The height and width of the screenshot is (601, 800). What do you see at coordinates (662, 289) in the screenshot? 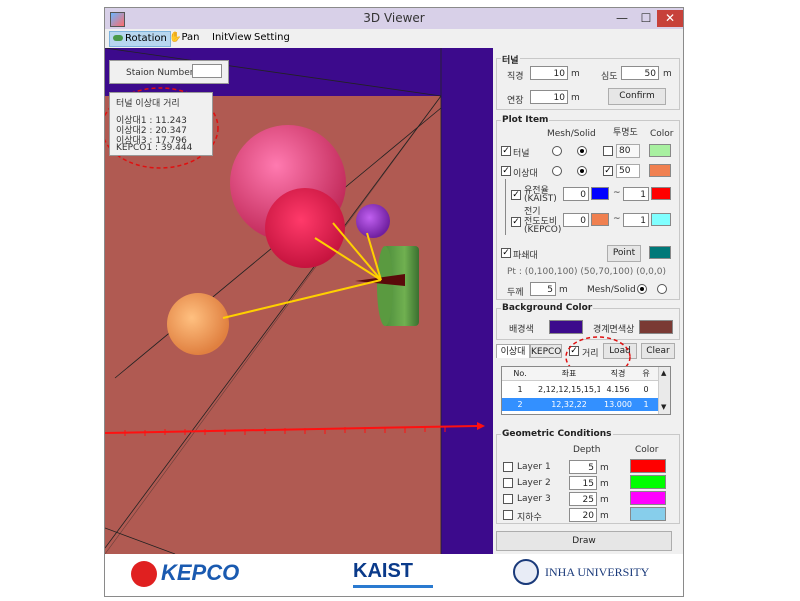
I see `fracture-solid-radio` at bounding box center [662, 289].